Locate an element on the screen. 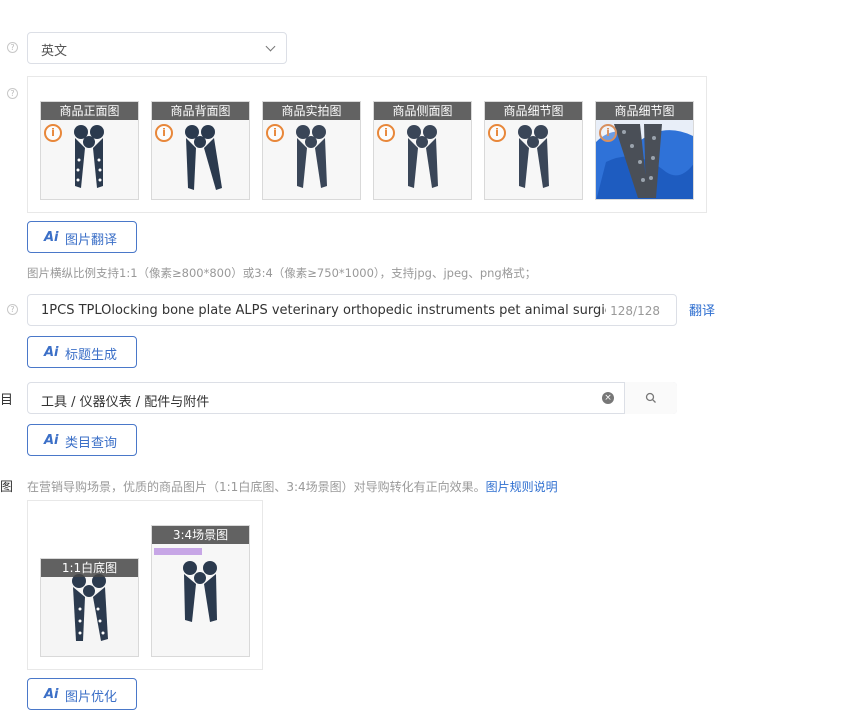  image-thumb: 商品正面图 i is located at coordinates (89, 150).